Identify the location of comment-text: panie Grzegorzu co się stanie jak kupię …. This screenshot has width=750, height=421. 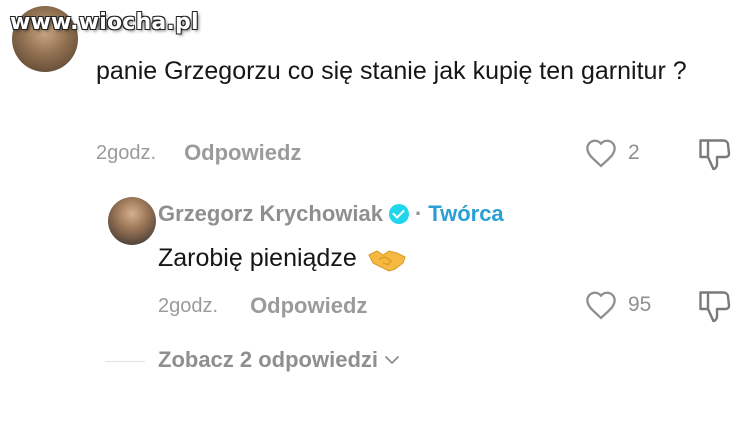
(391, 71).